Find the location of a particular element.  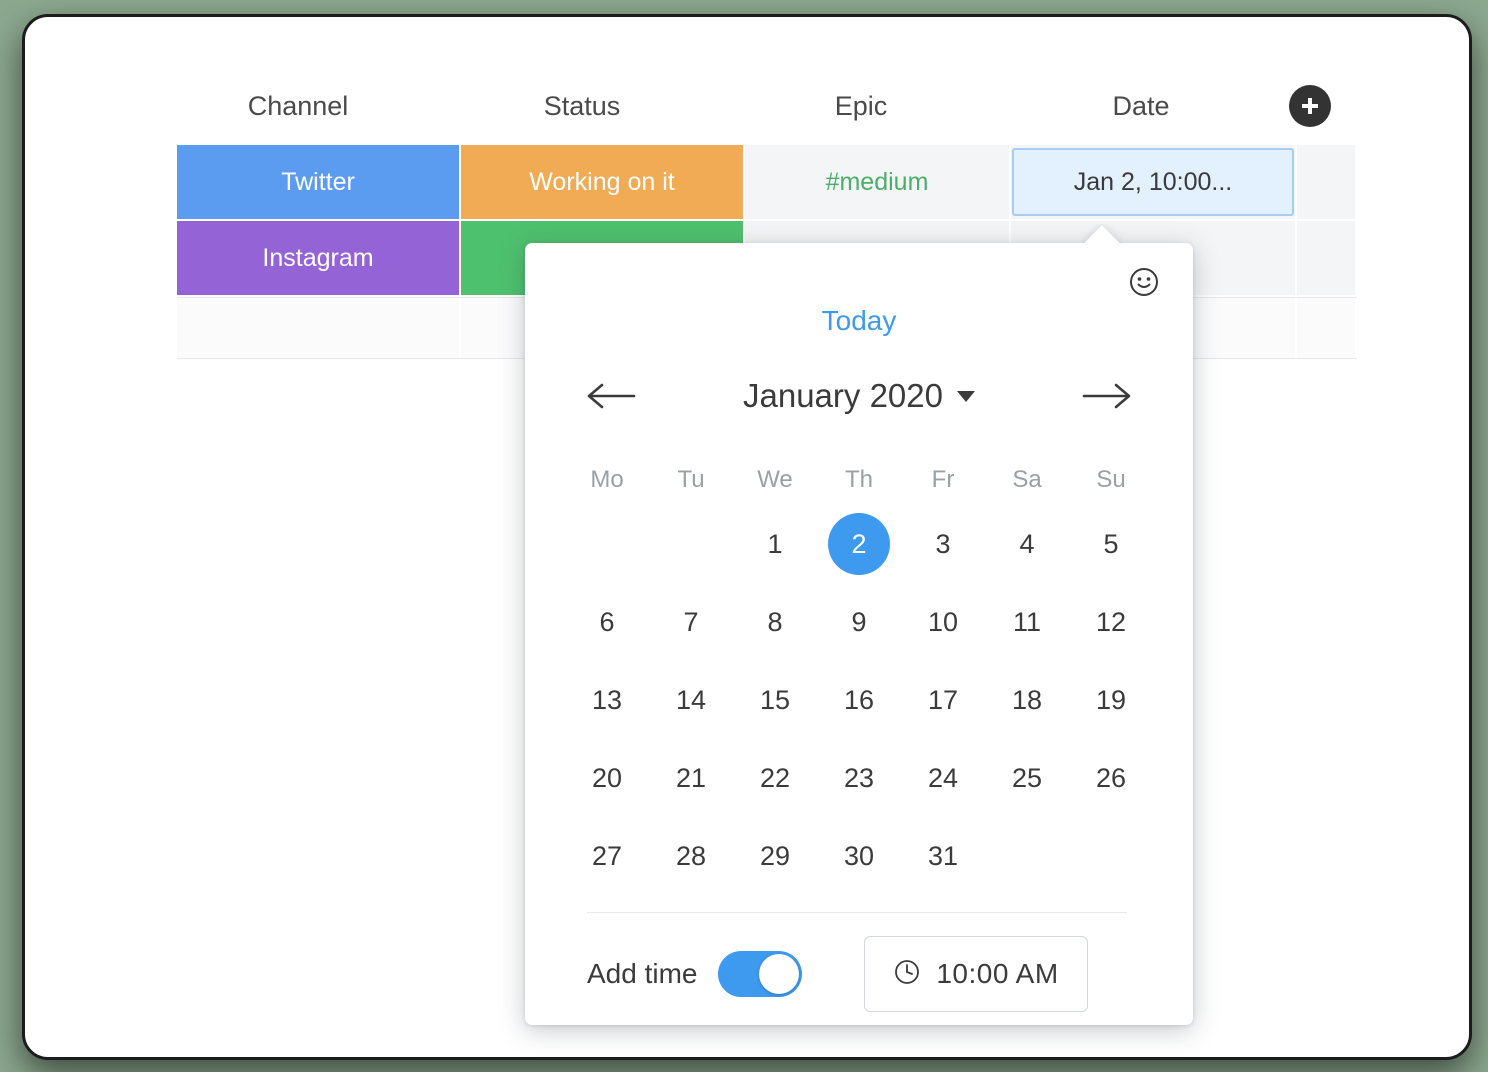

smiley-icon is located at coordinates (1144, 282).